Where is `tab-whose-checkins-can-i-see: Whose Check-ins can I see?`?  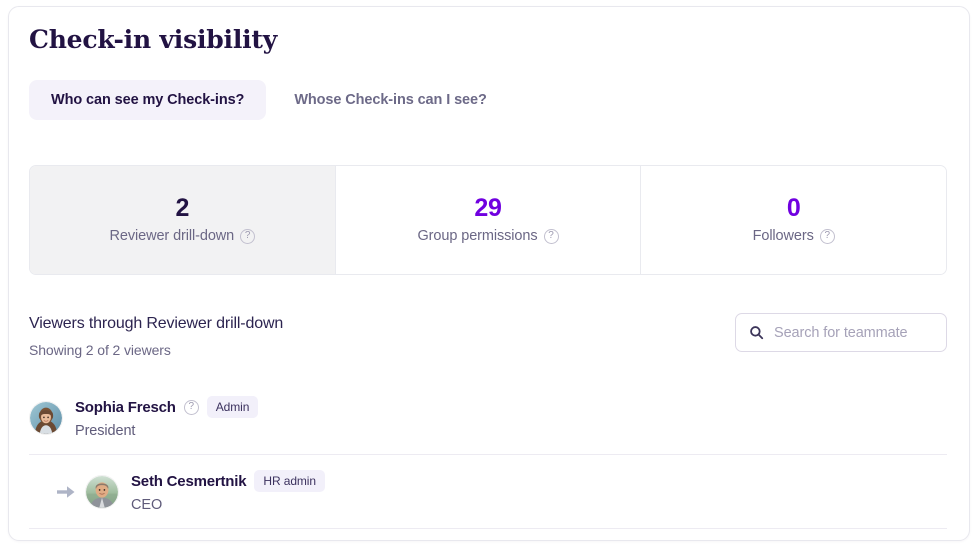
tab-whose-checkins-can-i-see: Whose Check-ins can I see? is located at coordinates (390, 100).